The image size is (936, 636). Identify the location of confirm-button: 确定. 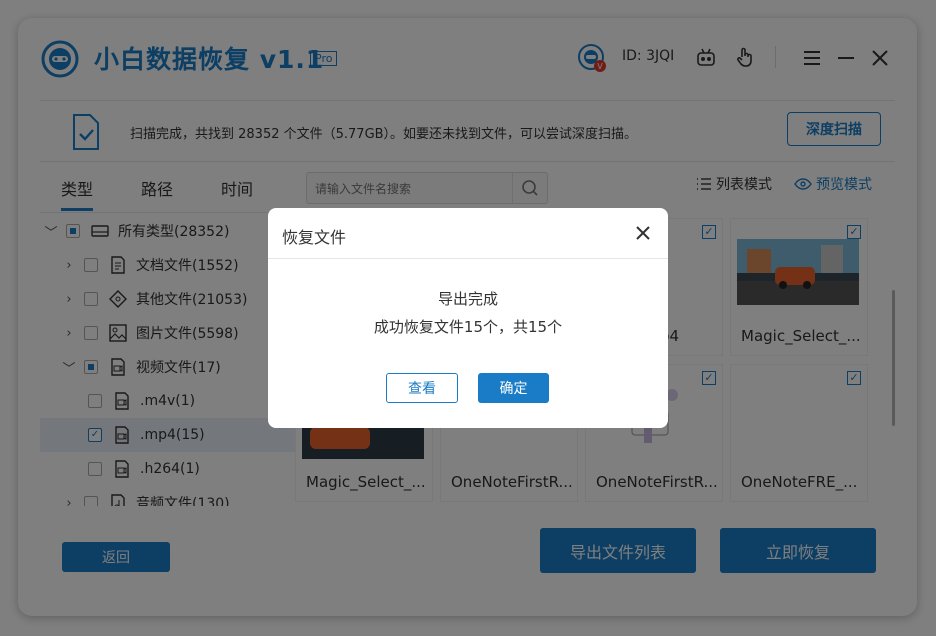
(513, 388).